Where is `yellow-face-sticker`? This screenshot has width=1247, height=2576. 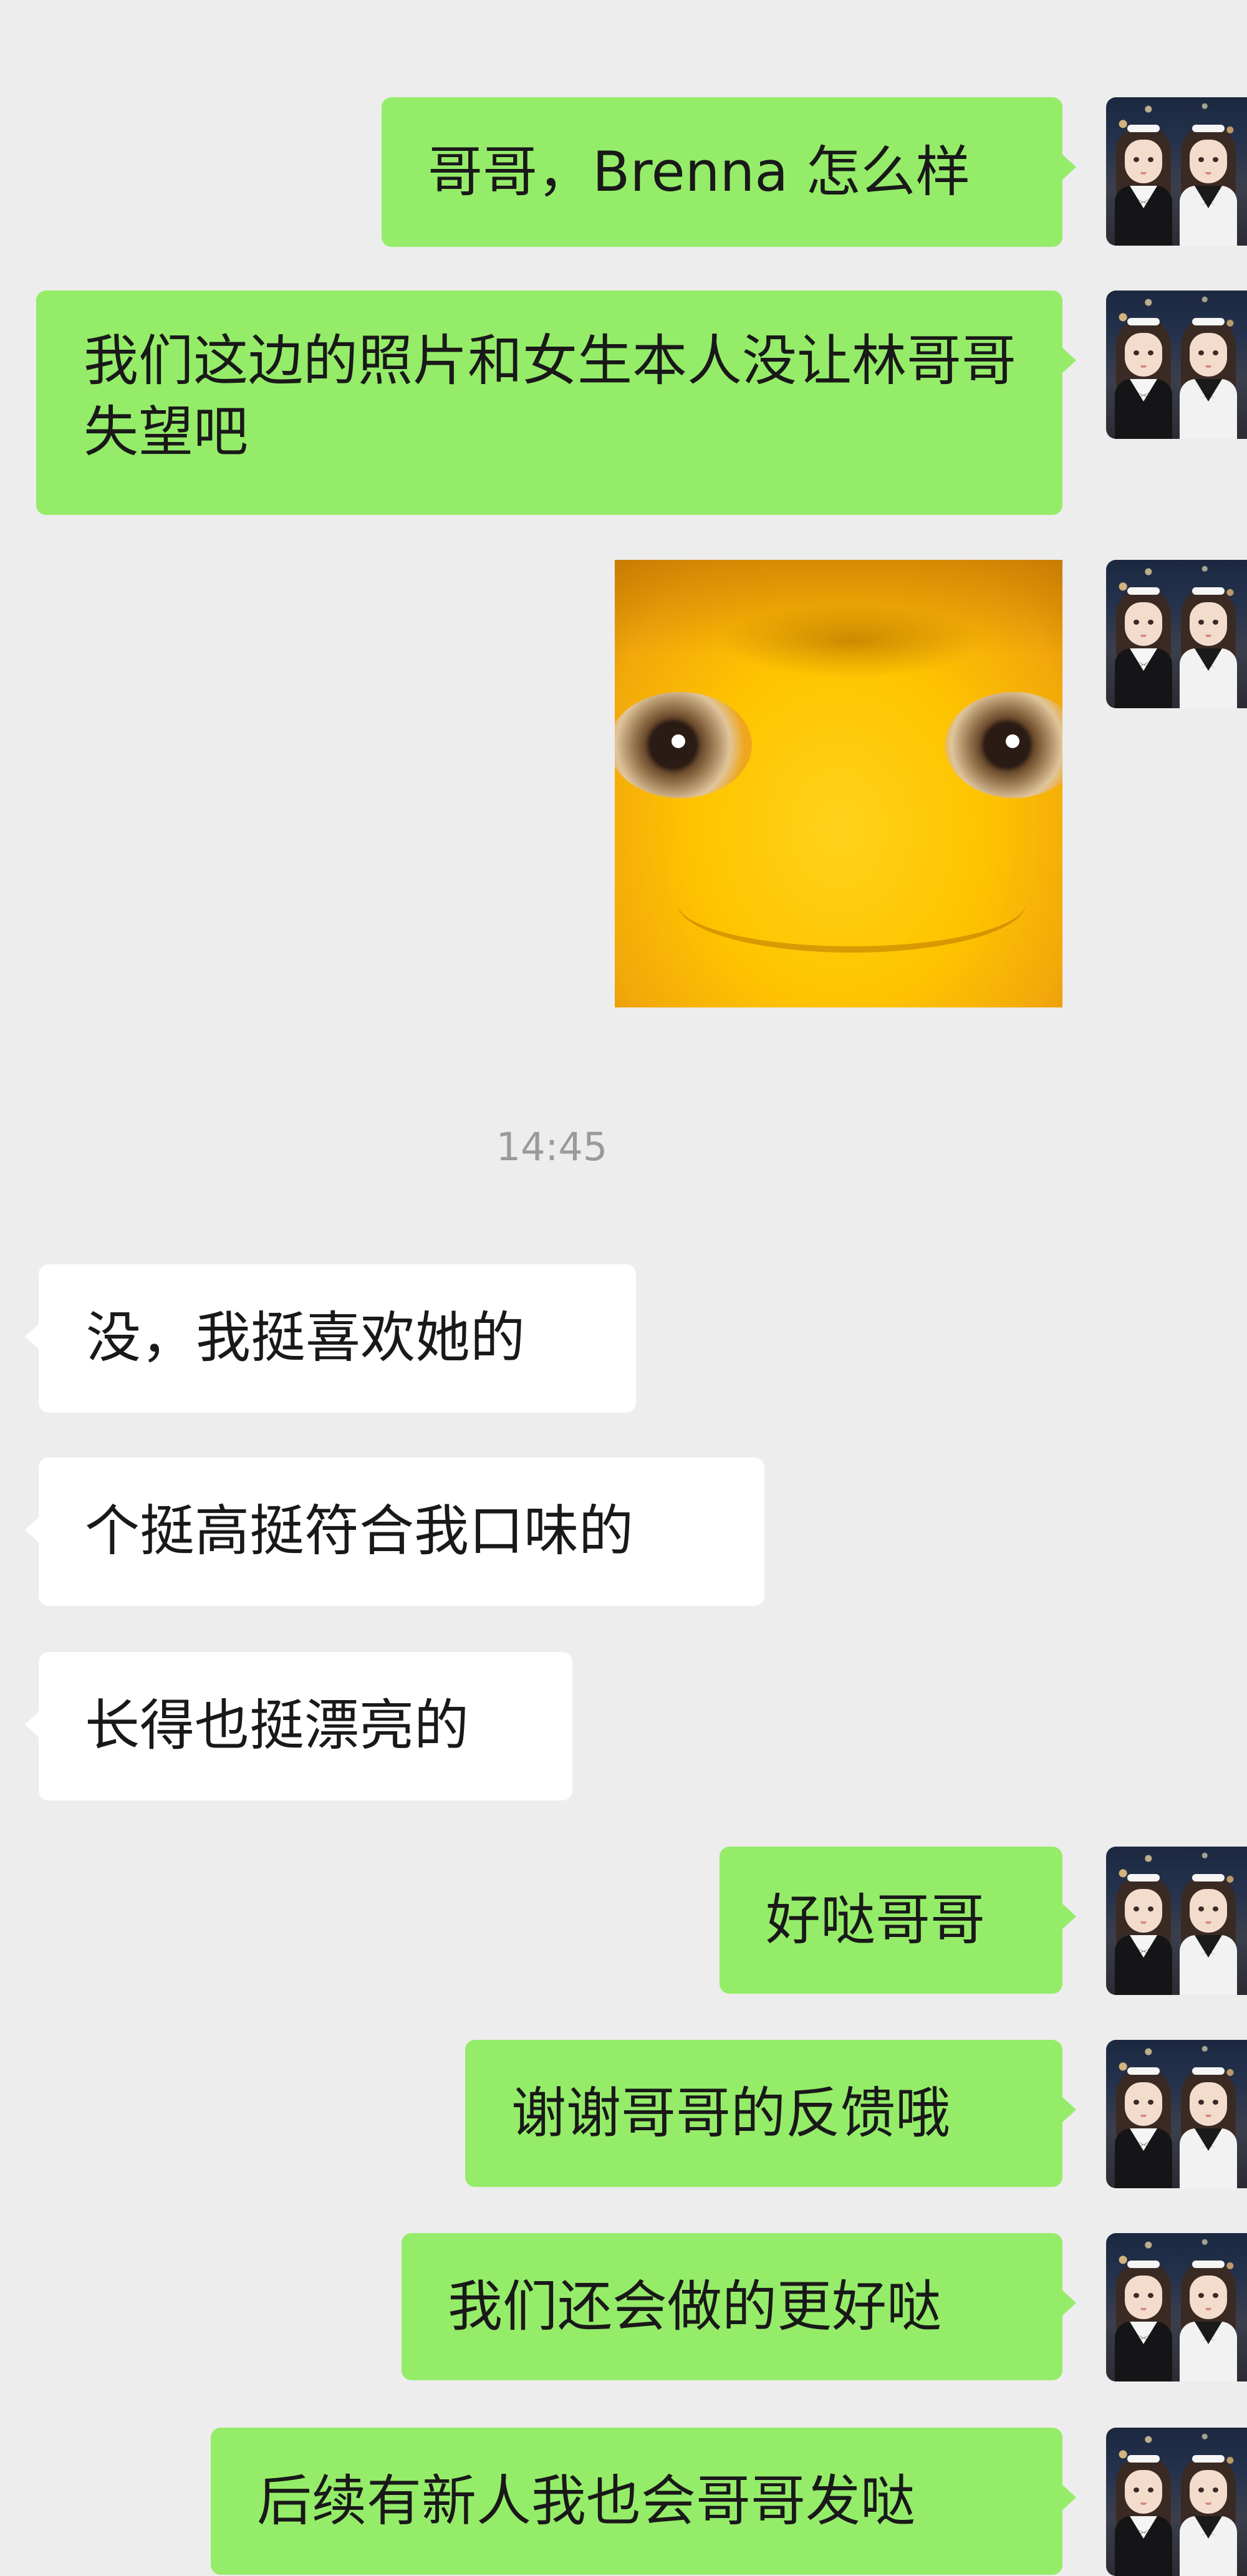
yellow-face-sticker is located at coordinates (838, 783).